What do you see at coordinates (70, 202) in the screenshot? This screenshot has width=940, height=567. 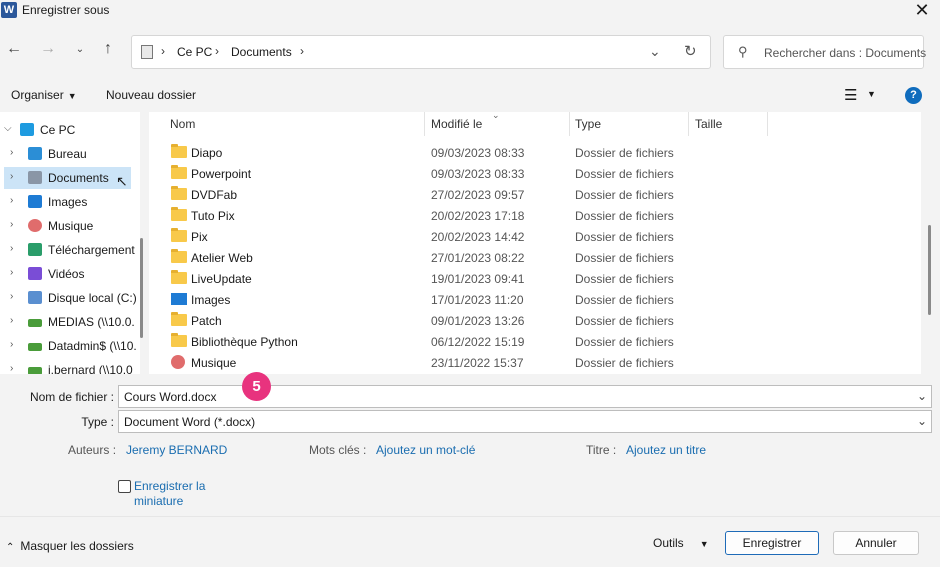 I see `nav-item-images: › Images` at bounding box center [70, 202].